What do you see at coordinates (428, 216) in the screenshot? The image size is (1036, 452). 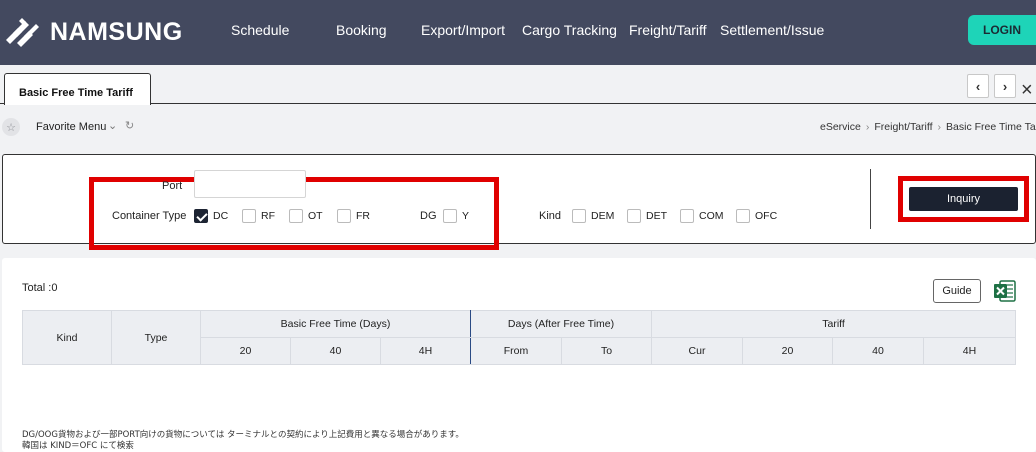 I see `dg-label: DG` at bounding box center [428, 216].